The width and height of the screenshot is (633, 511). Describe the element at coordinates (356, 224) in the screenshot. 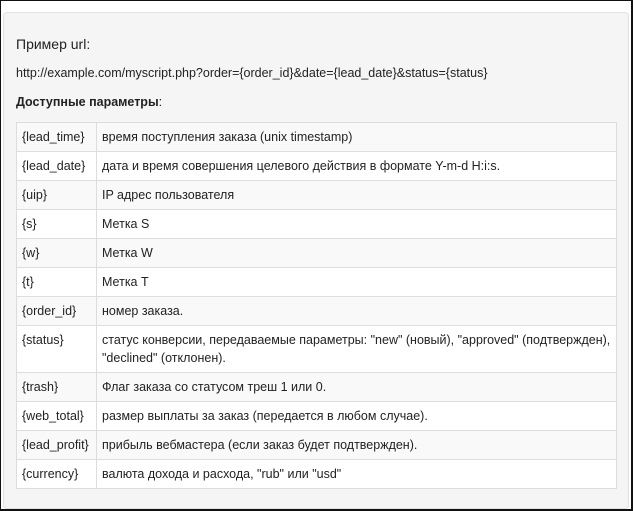

I see `param-description: Метка S` at that location.